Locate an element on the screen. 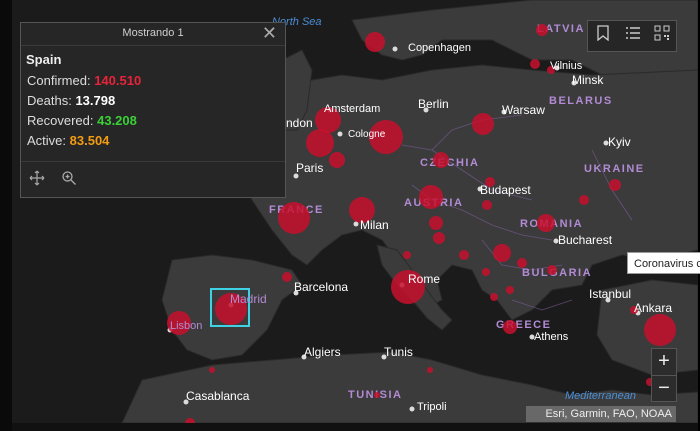 The image size is (700, 431). city-label-istanbul: Istanbul is located at coordinates (610, 294).